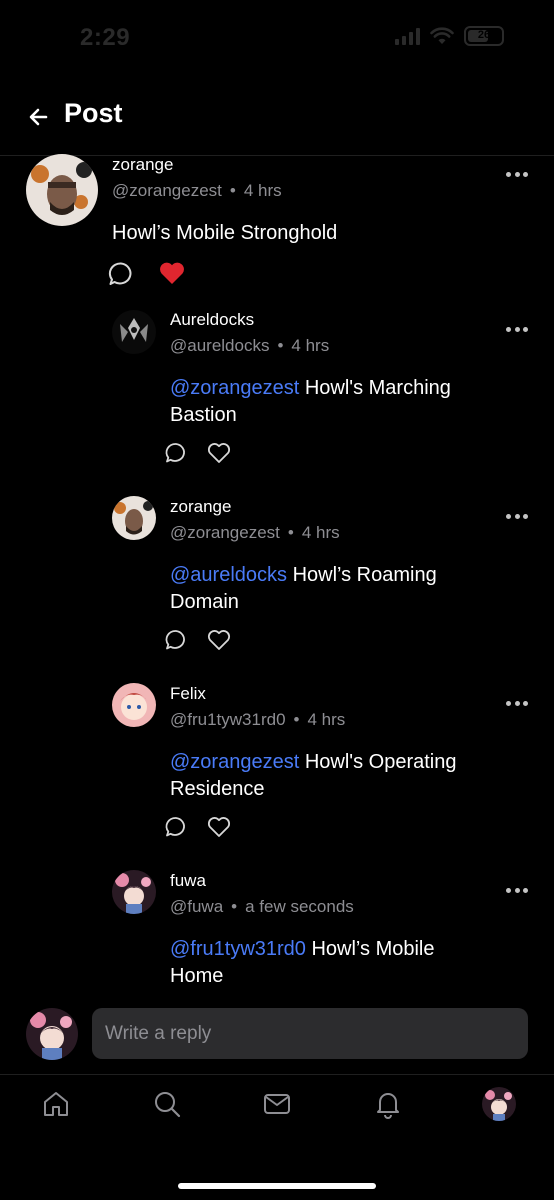 The image size is (554, 1200). I want to click on reply-composer, so click(277, 1037).